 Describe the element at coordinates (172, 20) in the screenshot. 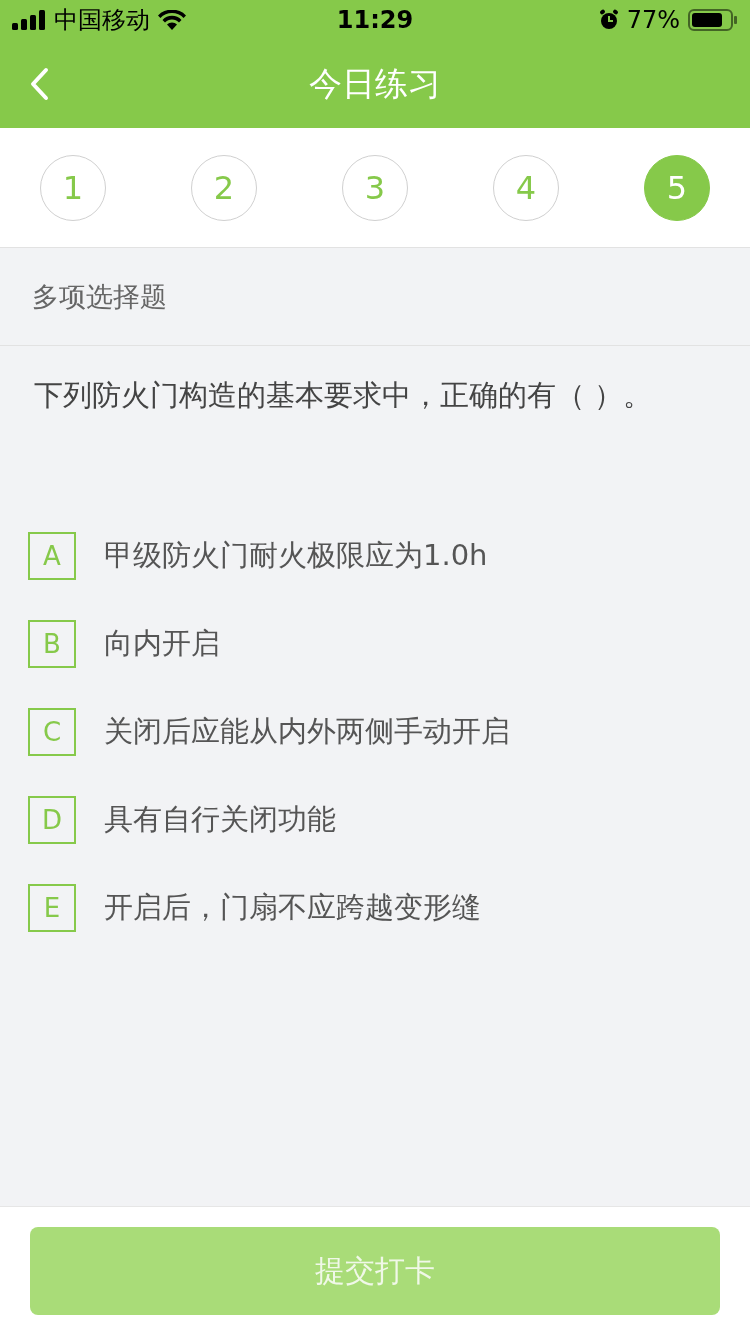

I see `wifi-icon` at that location.